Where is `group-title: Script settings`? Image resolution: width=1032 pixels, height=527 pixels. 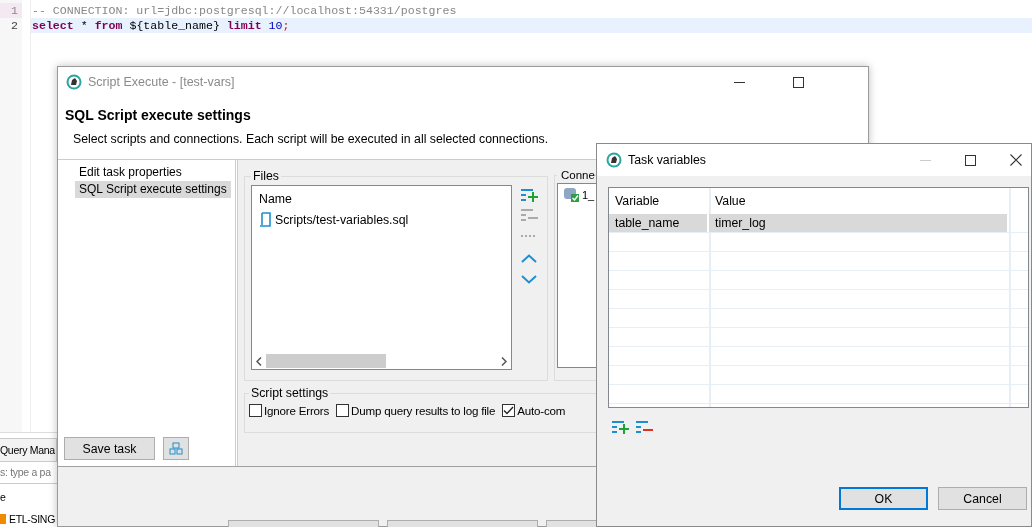
group-title: Script settings is located at coordinates (290, 393).